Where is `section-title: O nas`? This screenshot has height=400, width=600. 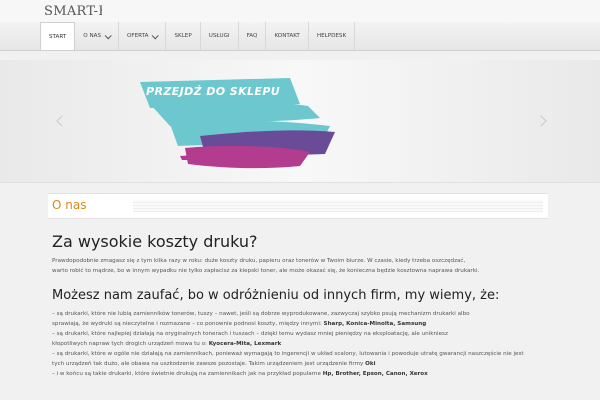
section-title: O nas is located at coordinates (69, 205).